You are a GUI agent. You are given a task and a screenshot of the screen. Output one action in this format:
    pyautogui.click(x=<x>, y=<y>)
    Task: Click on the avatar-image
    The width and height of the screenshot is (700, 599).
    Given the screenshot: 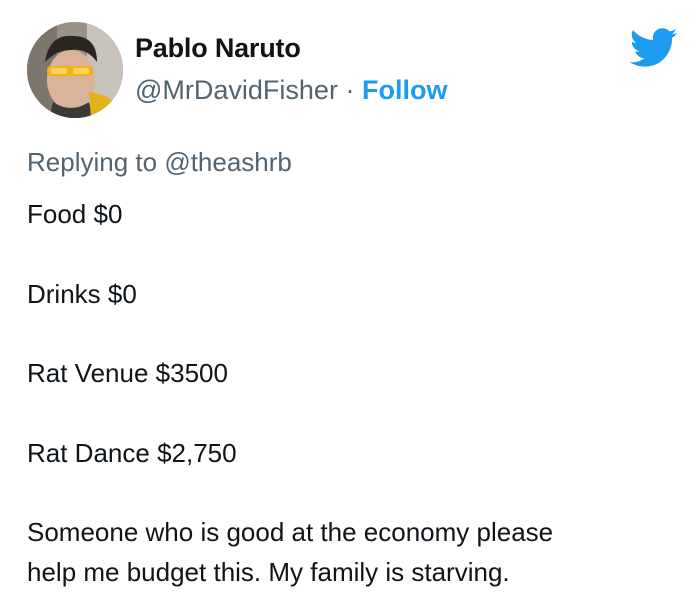 What is the action you would take?
    pyautogui.click(x=75, y=70)
    